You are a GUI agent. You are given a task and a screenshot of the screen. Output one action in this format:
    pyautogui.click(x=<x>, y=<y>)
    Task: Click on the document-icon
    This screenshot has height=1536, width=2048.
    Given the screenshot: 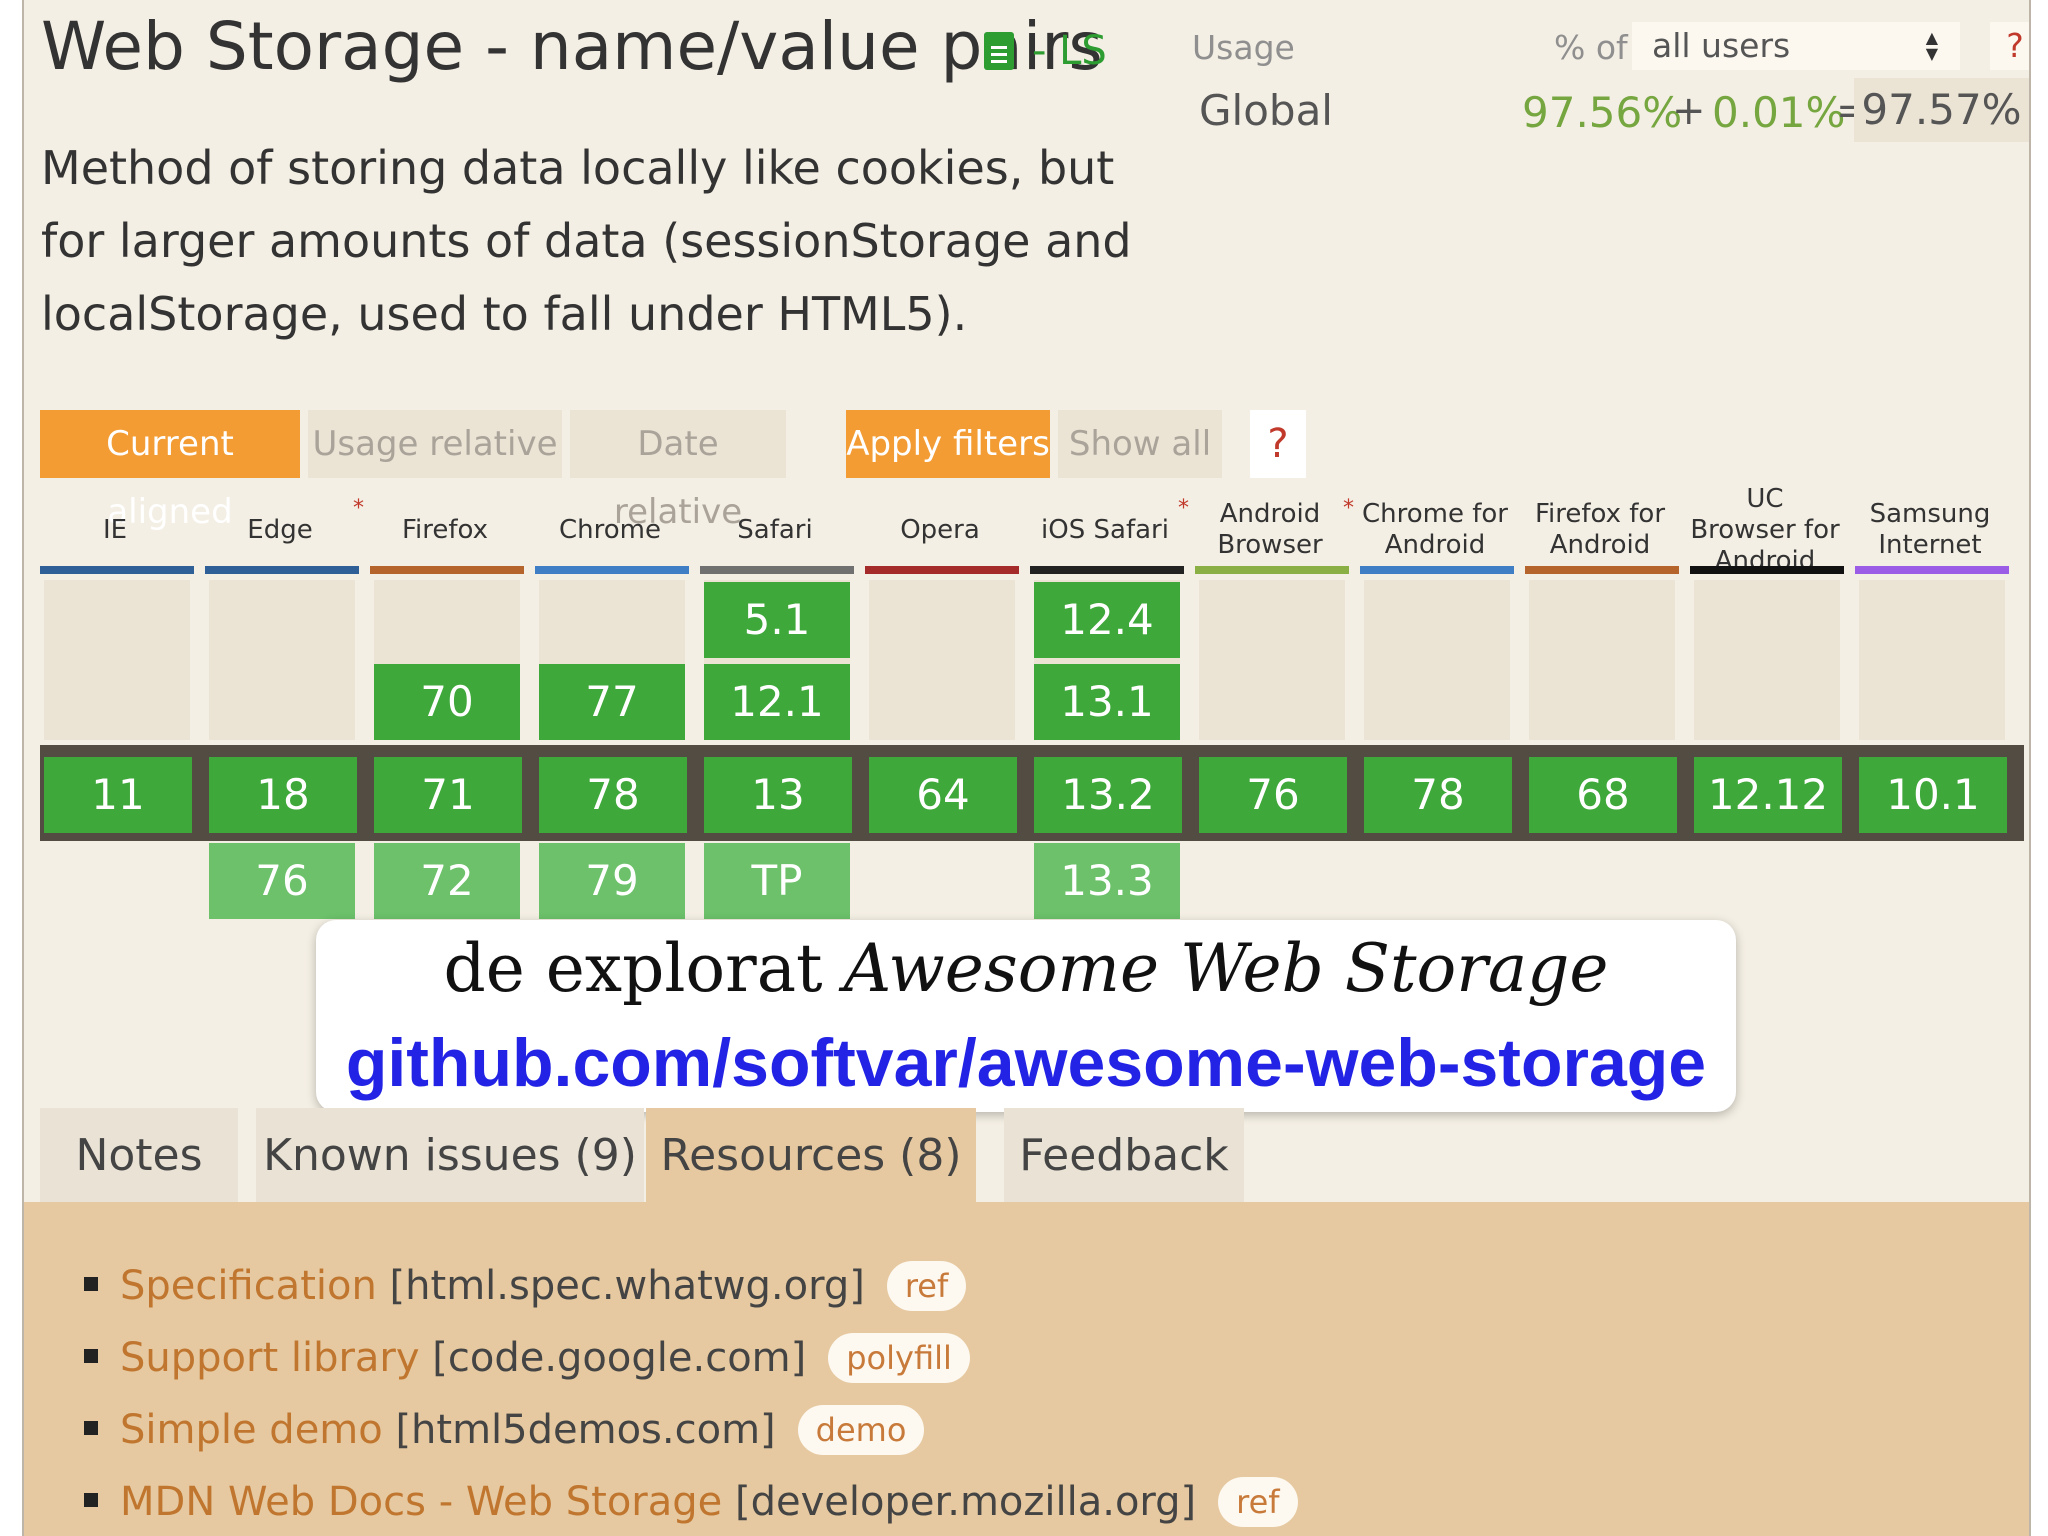 What is the action you would take?
    pyautogui.click(x=999, y=51)
    